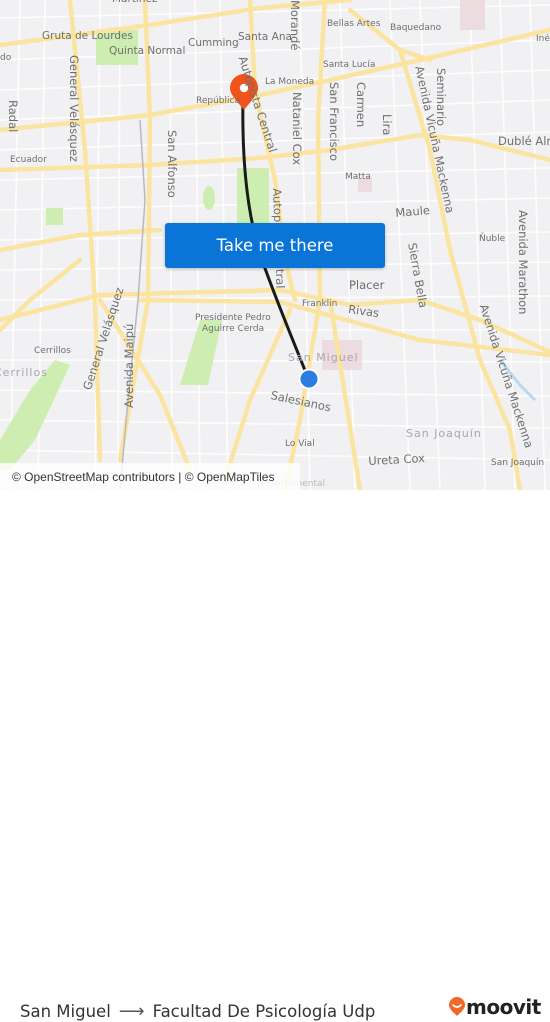 The width and height of the screenshot is (550, 1022). Describe the element at coordinates (24, 372) in the screenshot. I see `map-label-district: Cerrillos` at that location.